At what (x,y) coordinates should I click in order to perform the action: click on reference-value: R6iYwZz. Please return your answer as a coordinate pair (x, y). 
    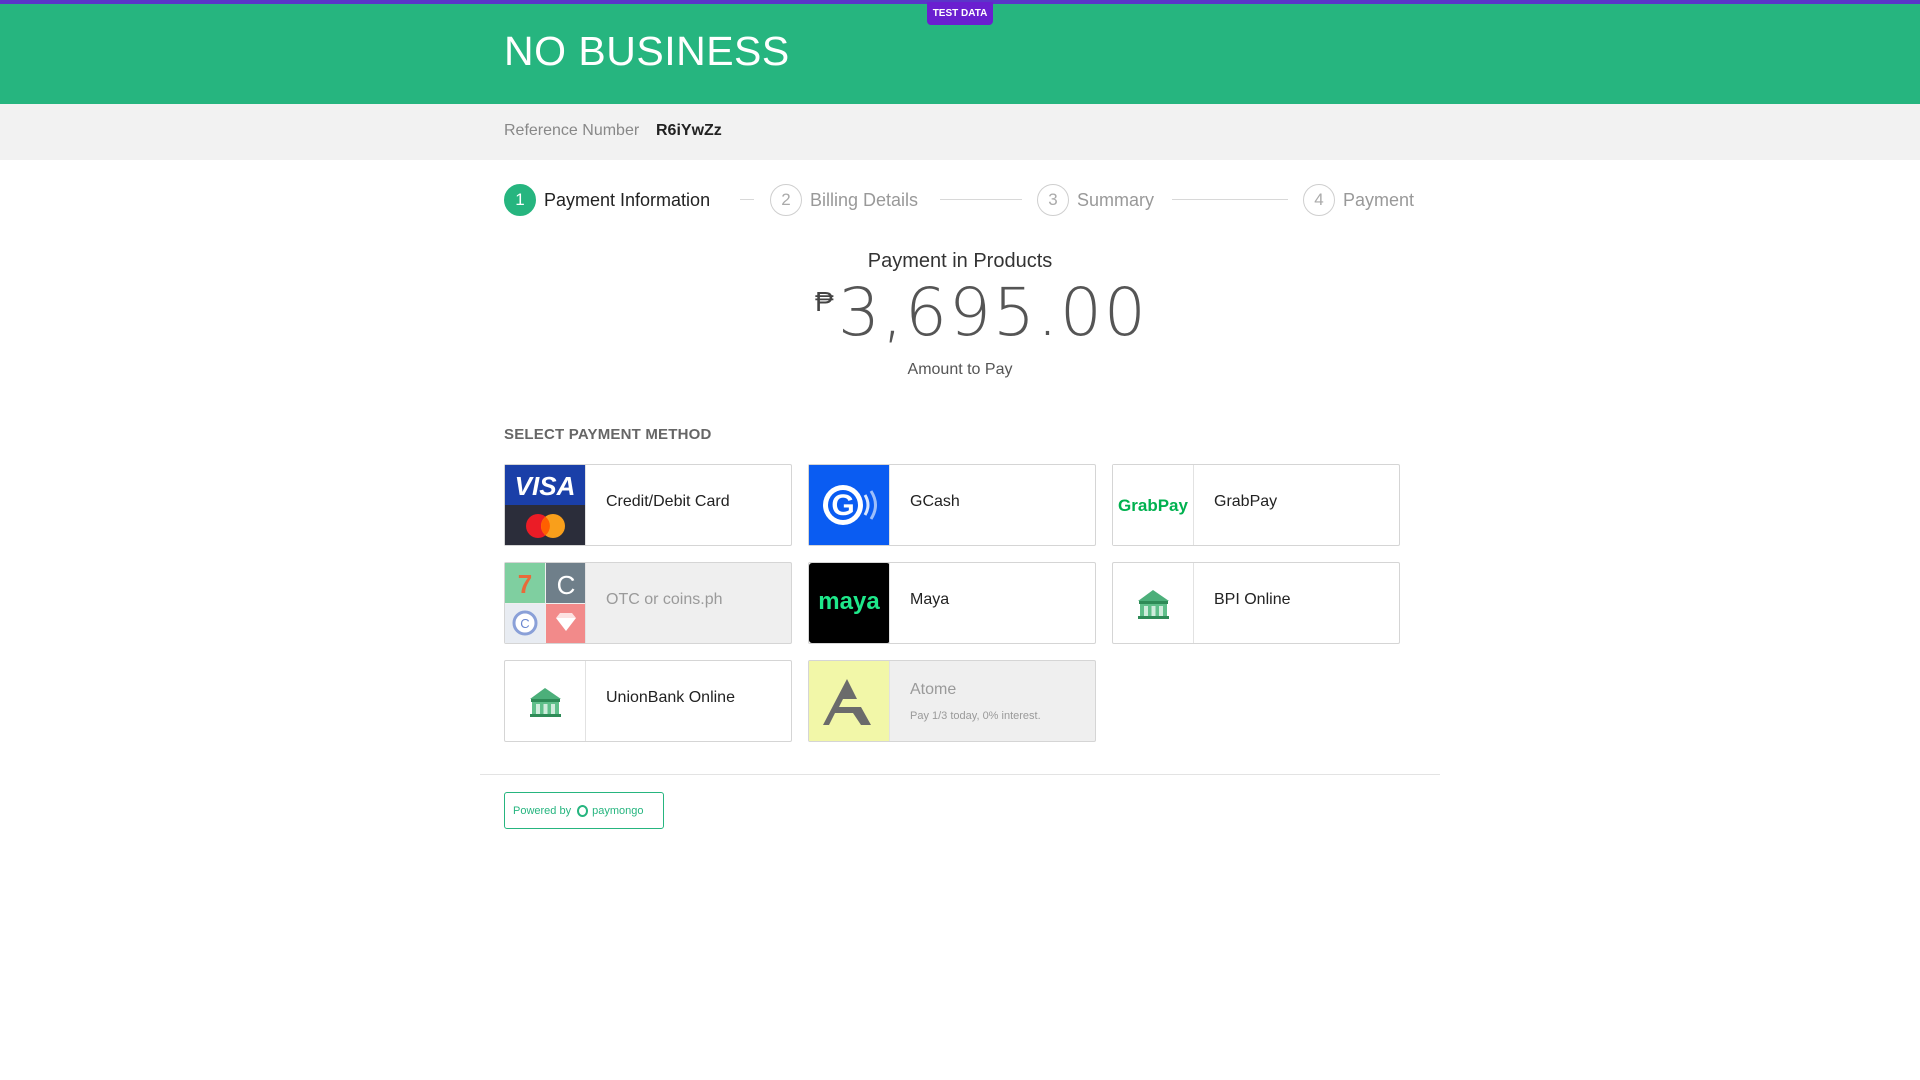
    Looking at the image, I should click on (689, 130).